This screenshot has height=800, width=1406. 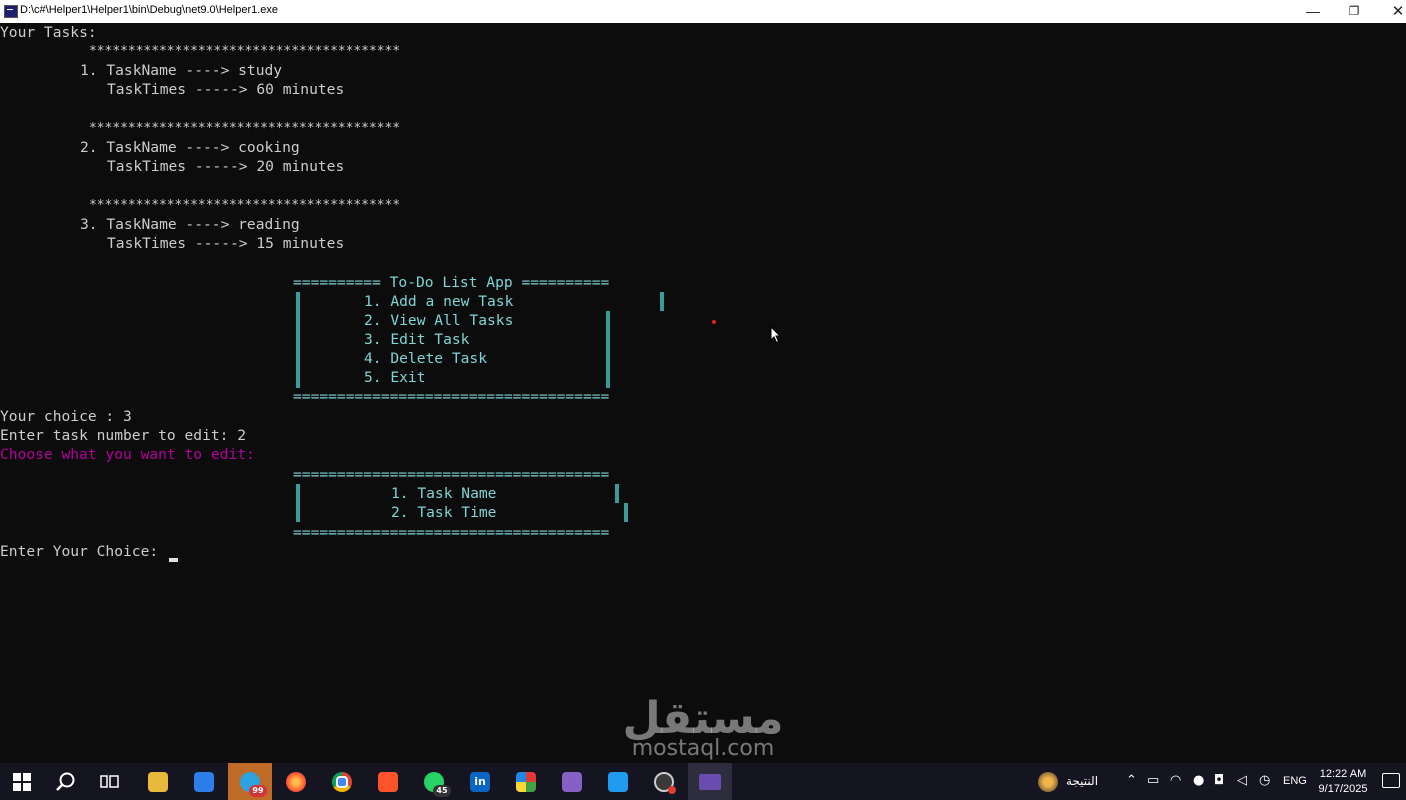 I want to click on menu-item-delete-task: 4. Delete Task, so click(x=426, y=358).